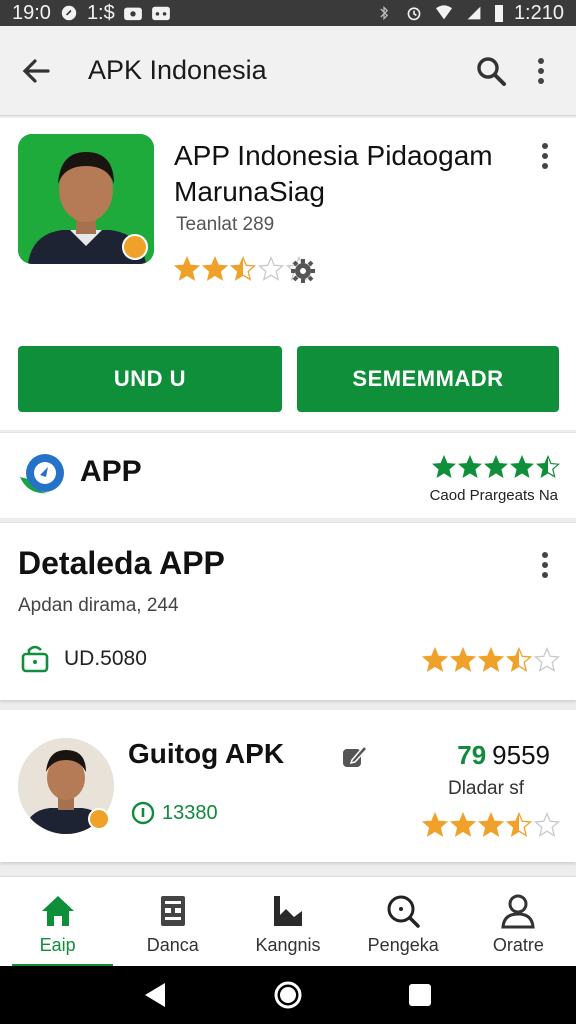  Describe the element at coordinates (384, 13) in the screenshot. I see `bluetooth-icon` at that location.